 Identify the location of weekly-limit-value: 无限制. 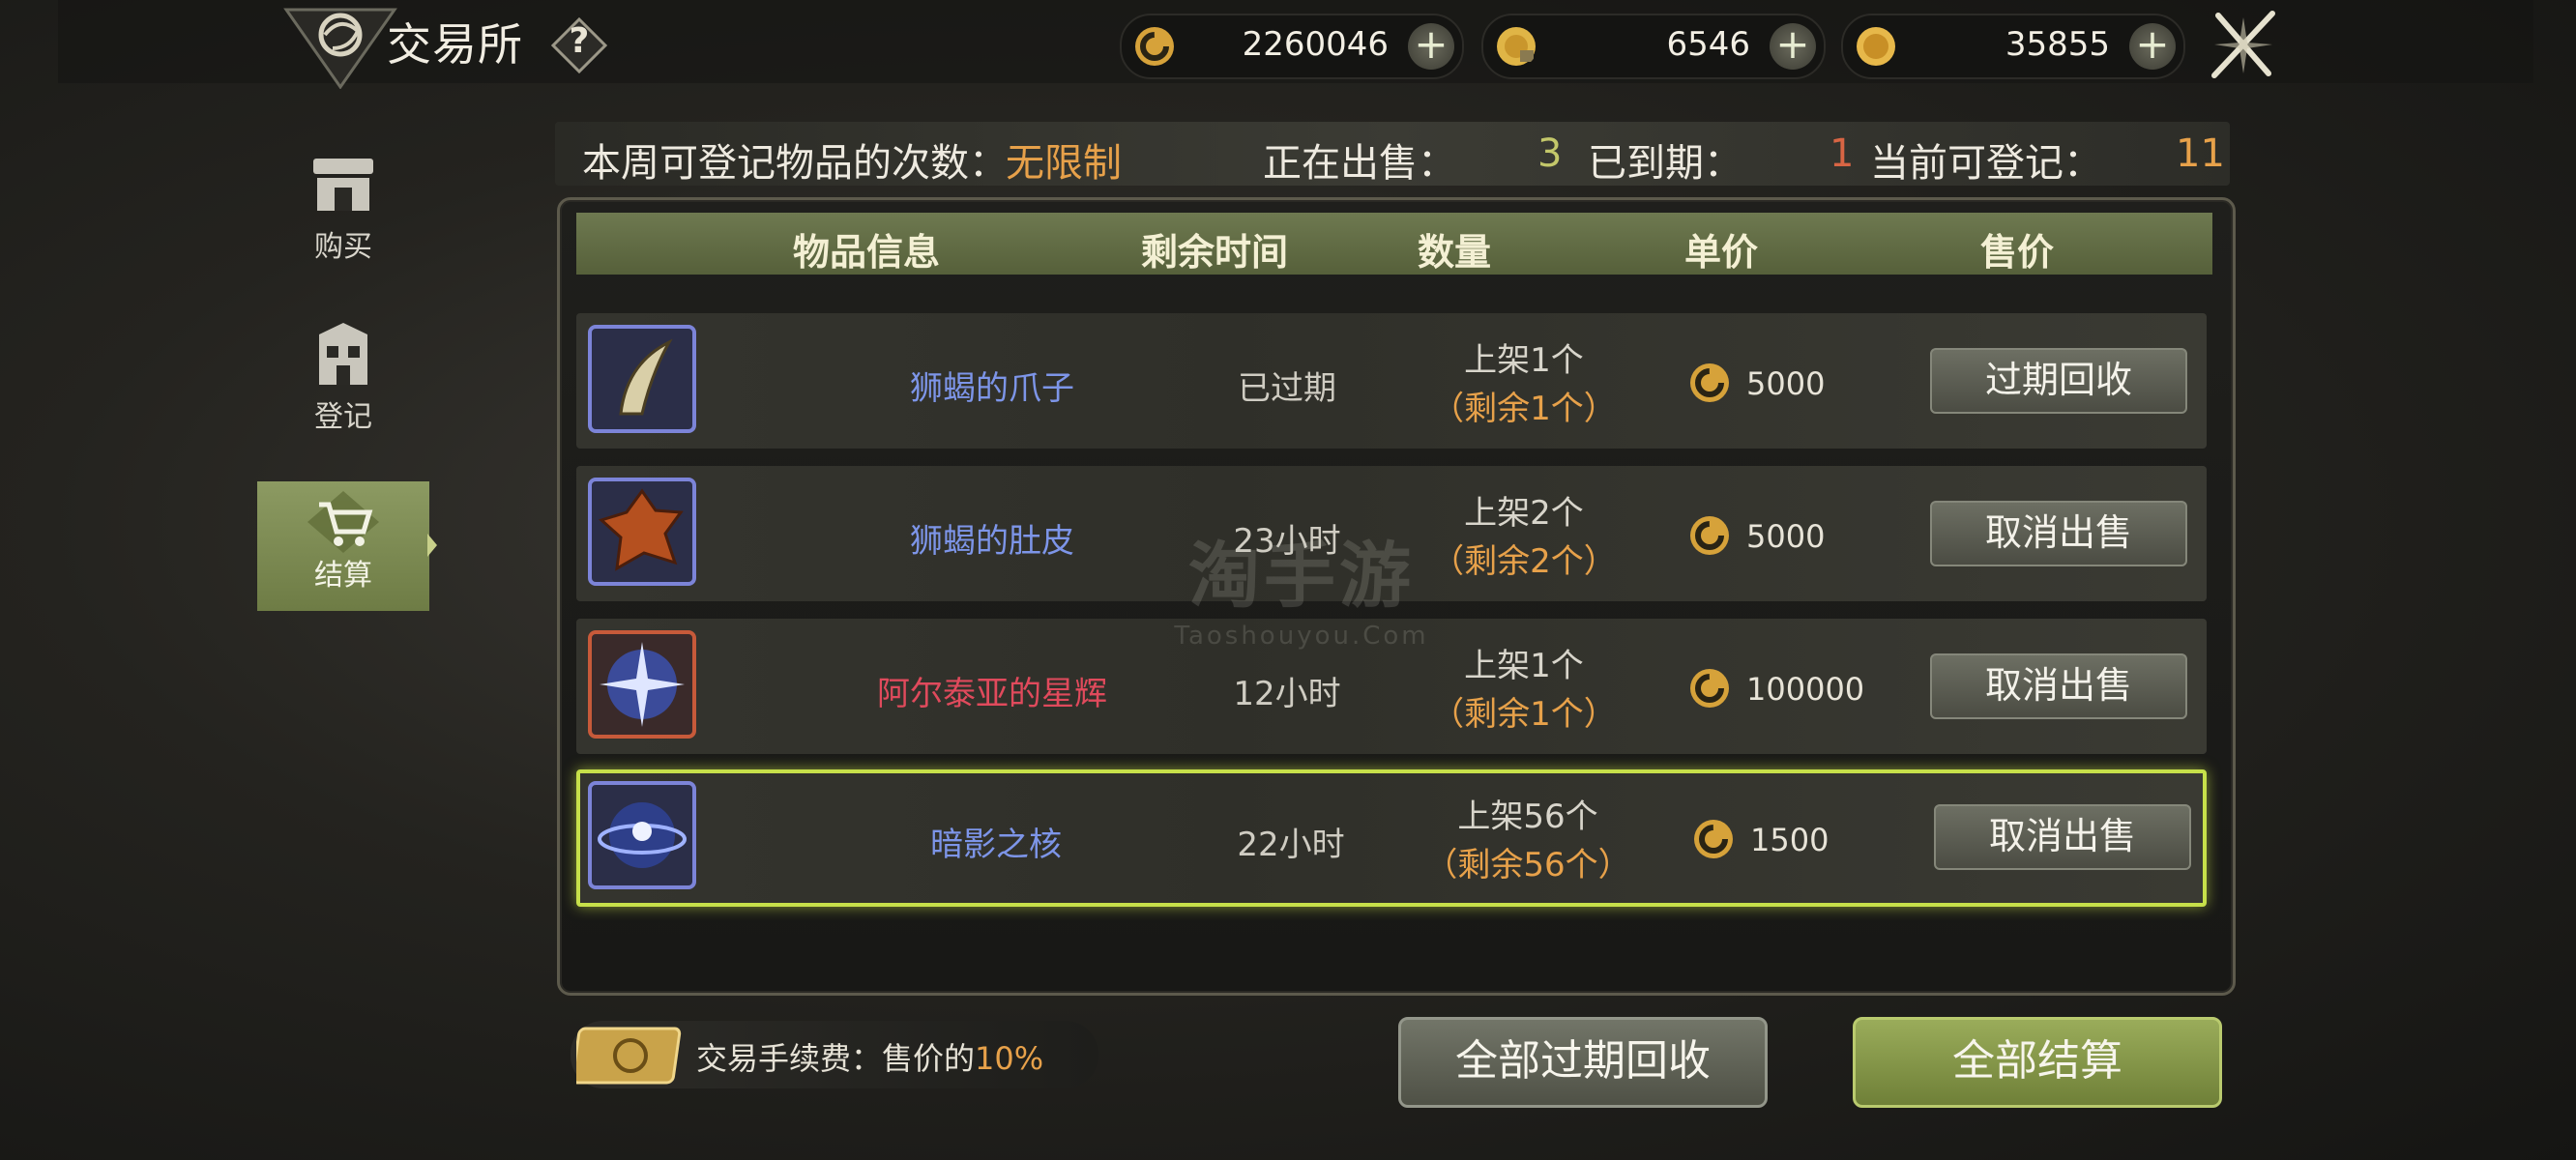
(1064, 163).